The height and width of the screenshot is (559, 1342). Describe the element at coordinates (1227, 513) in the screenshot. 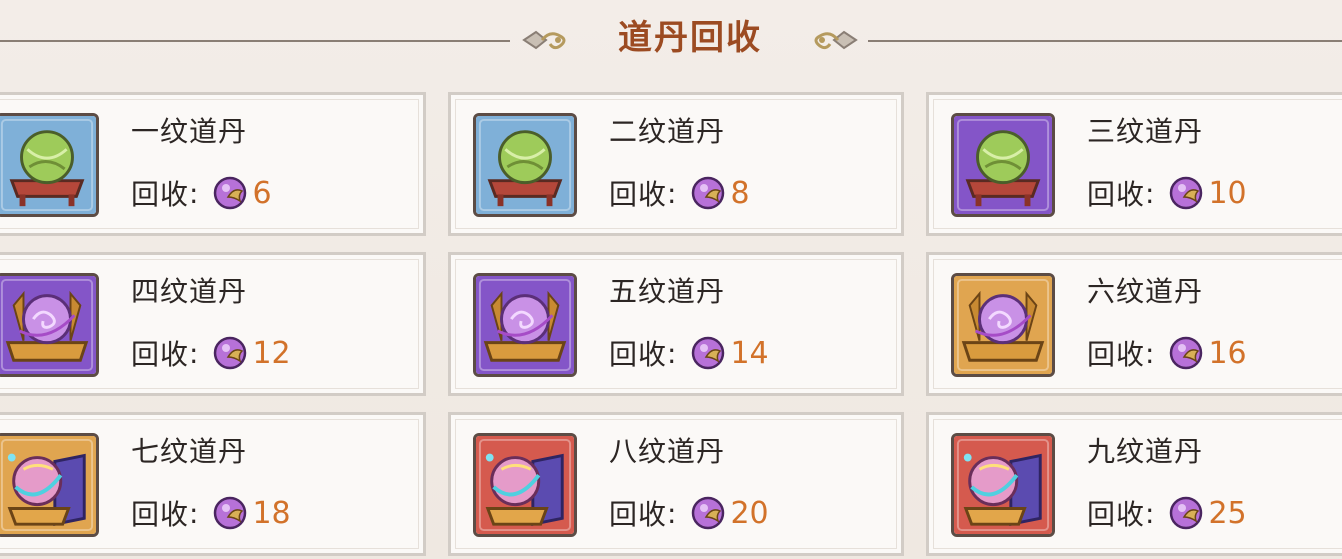

I see `recycle-amount: 25` at that location.